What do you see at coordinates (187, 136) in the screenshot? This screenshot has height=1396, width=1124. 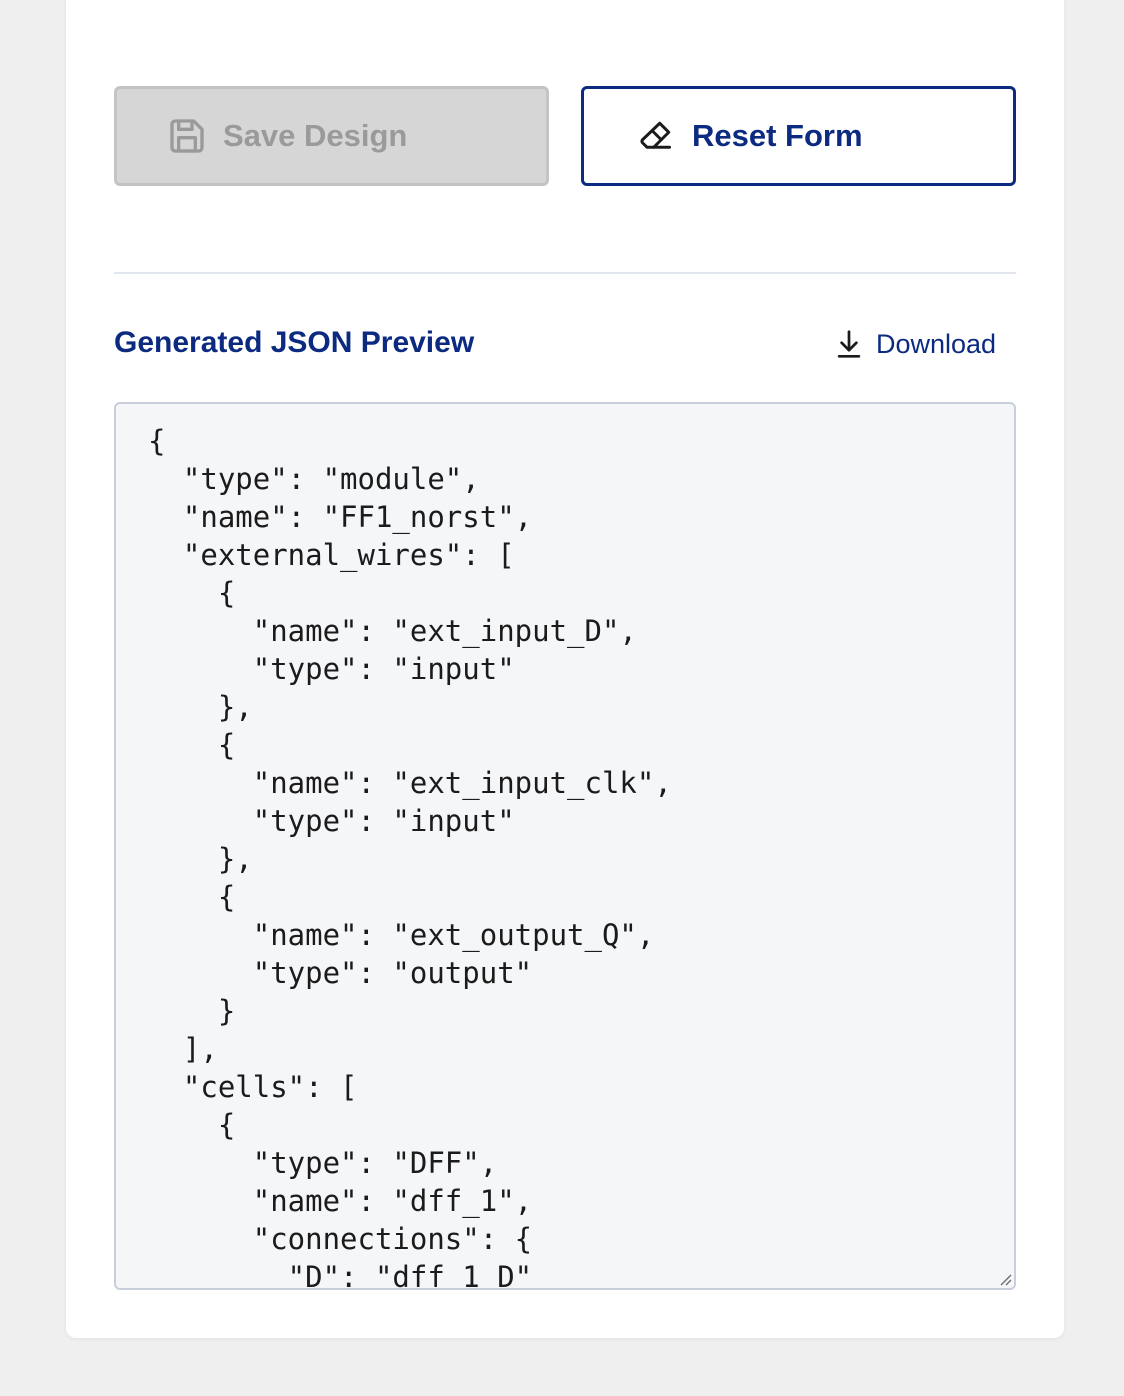 I see `floppy-disk-icon` at bounding box center [187, 136].